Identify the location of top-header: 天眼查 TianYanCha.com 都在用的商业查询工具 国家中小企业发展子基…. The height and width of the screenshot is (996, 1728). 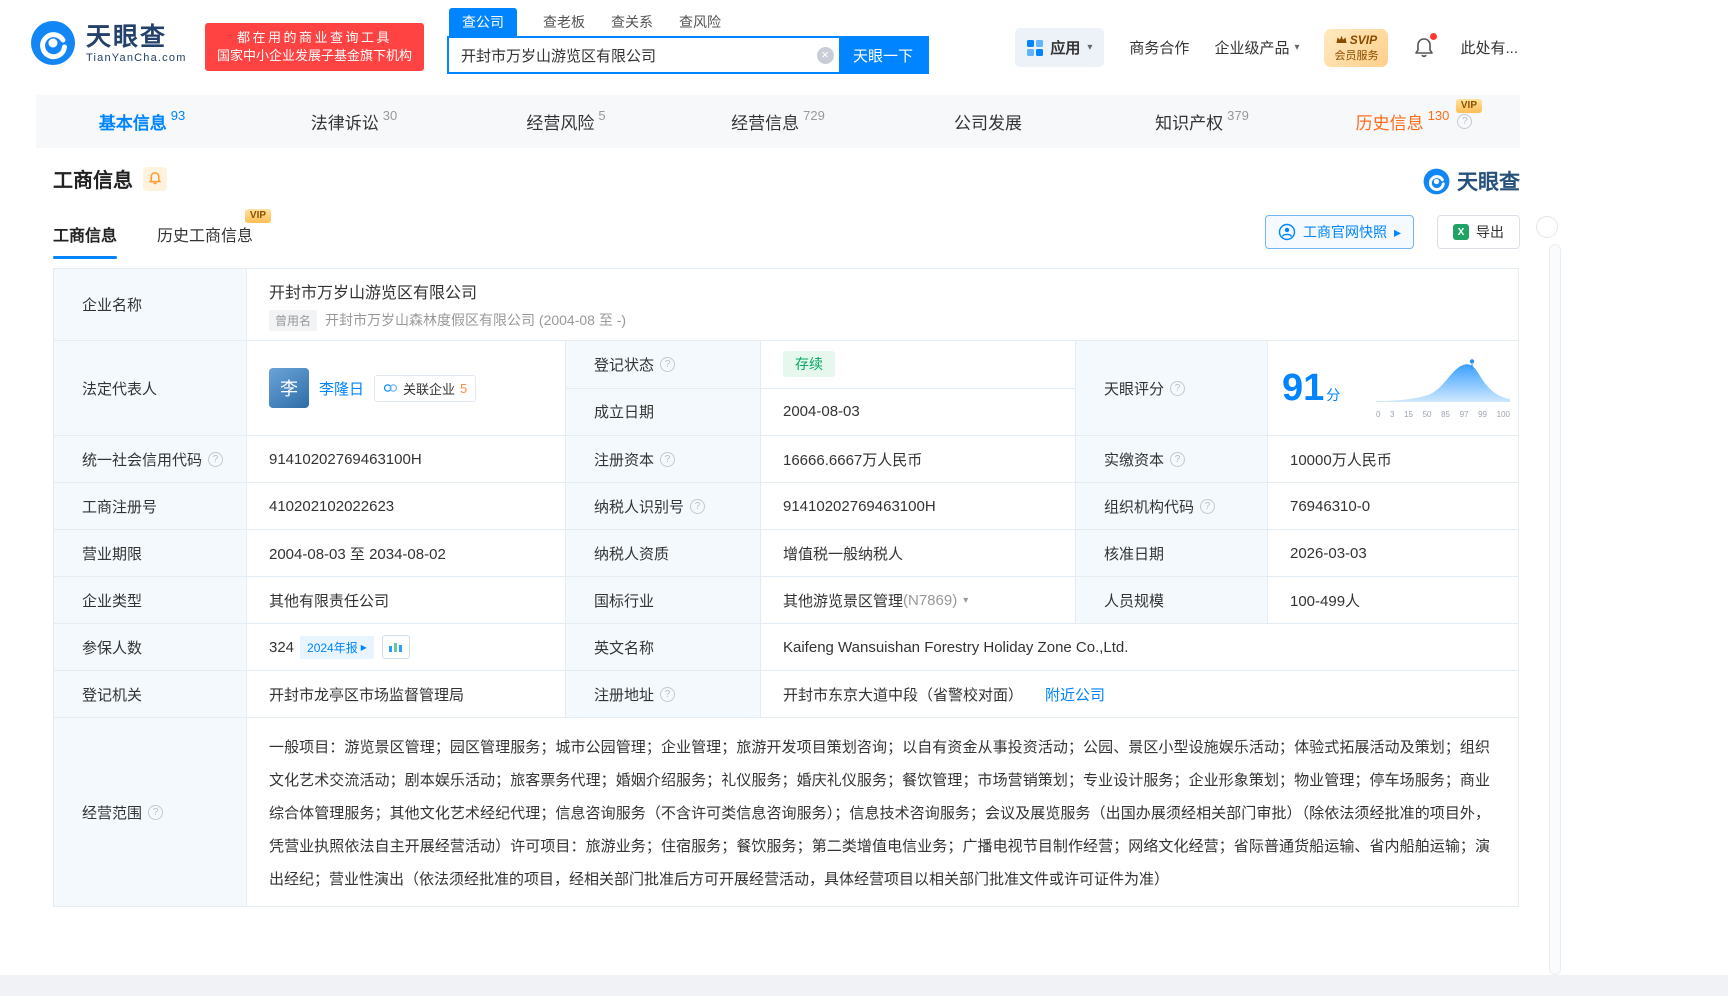
(864, 47).